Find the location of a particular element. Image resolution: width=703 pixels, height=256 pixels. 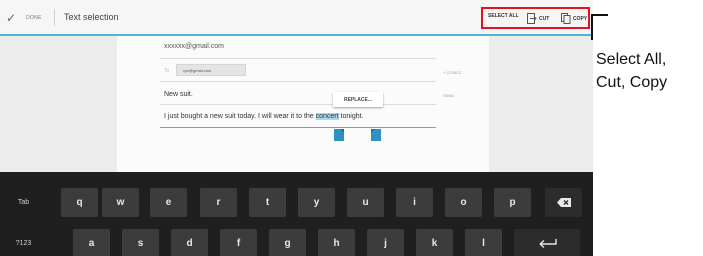

body-field-underline is located at coordinates (298, 127).